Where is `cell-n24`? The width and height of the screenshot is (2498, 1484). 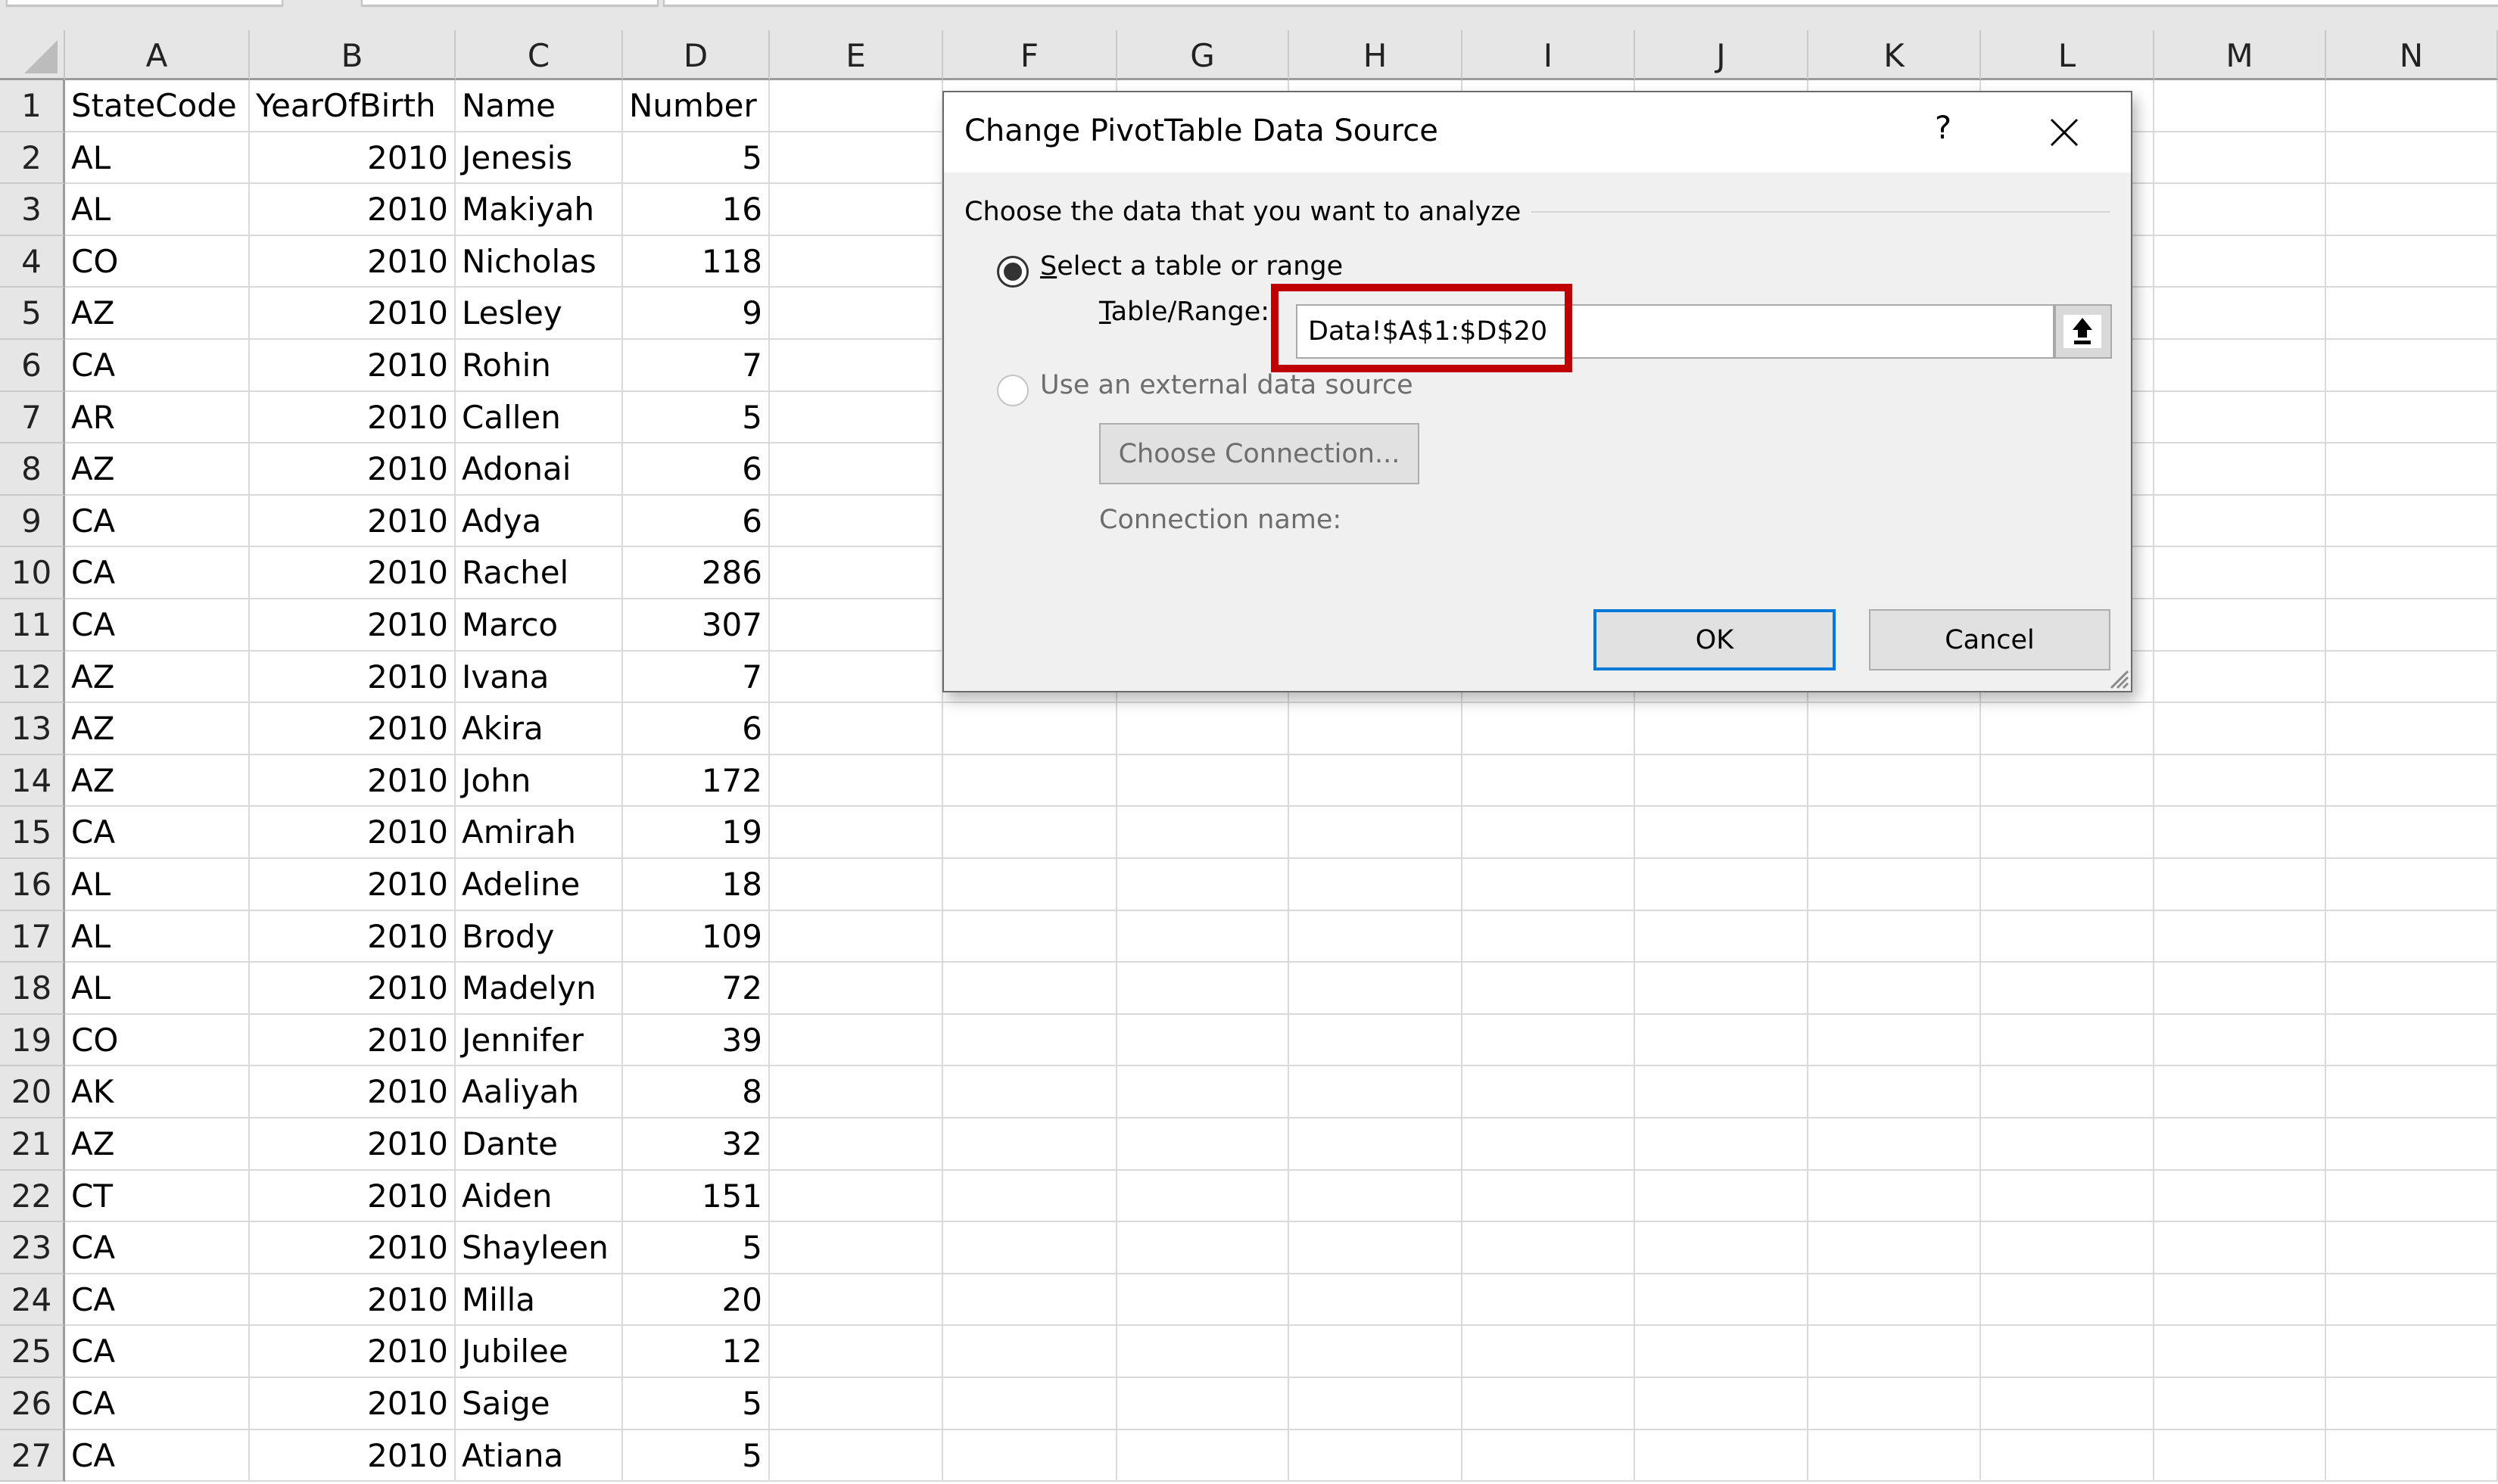
cell-n24 is located at coordinates (2412, 1300).